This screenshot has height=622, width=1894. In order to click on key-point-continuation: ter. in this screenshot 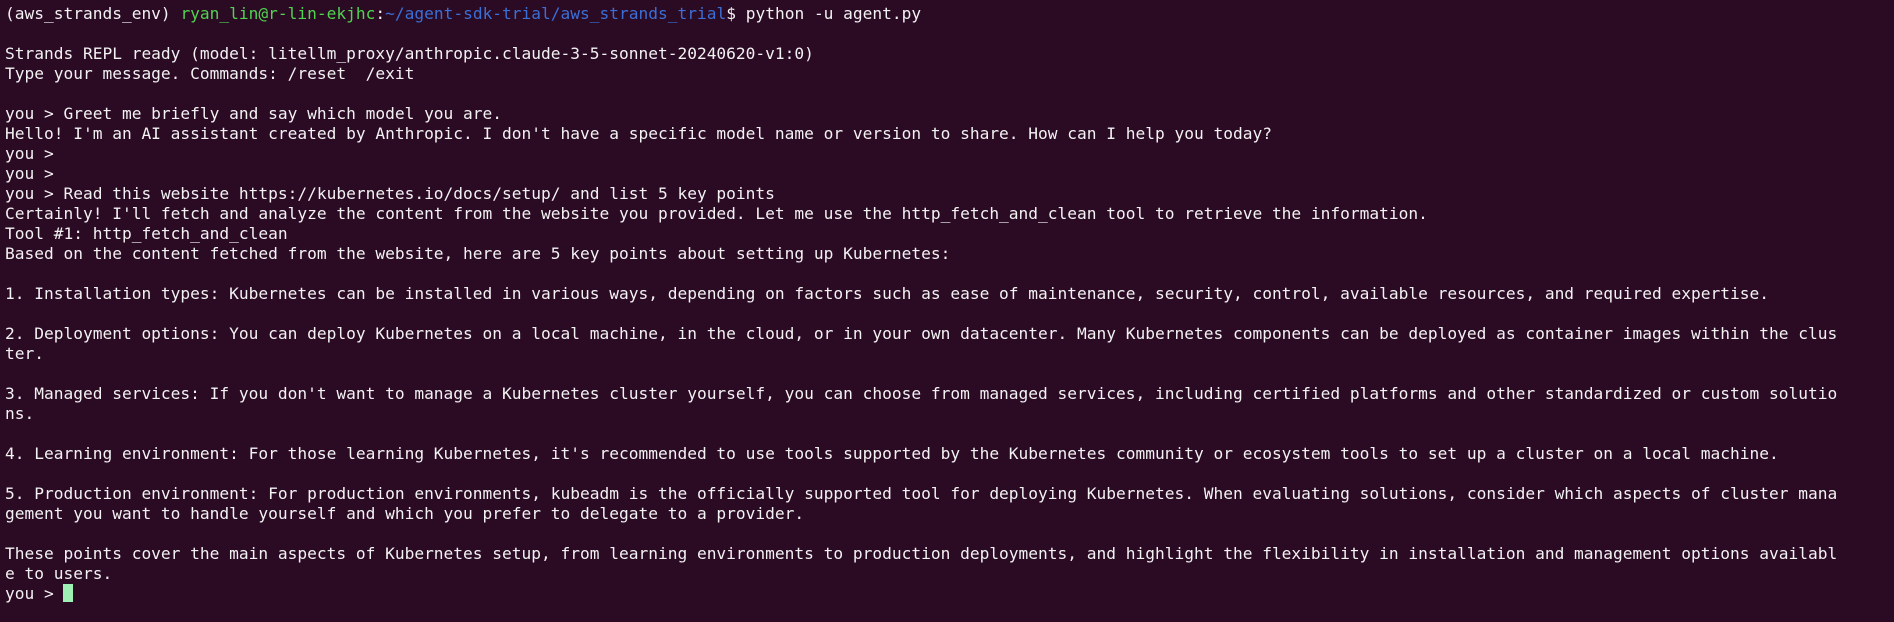, I will do `click(24, 353)`.